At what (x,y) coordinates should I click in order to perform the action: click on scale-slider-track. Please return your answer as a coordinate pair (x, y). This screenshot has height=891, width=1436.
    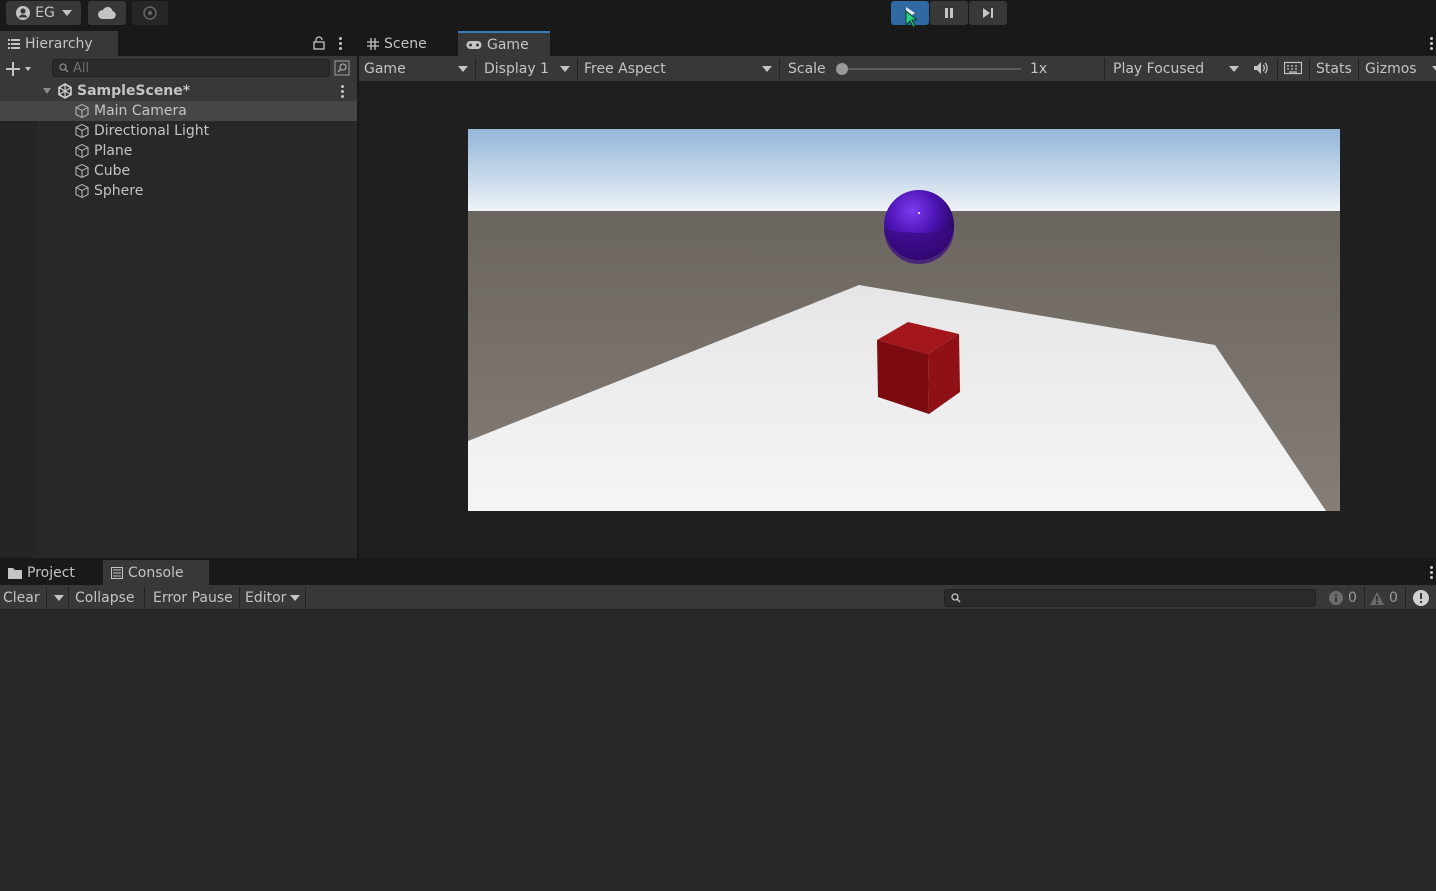
    Looking at the image, I should click on (931, 69).